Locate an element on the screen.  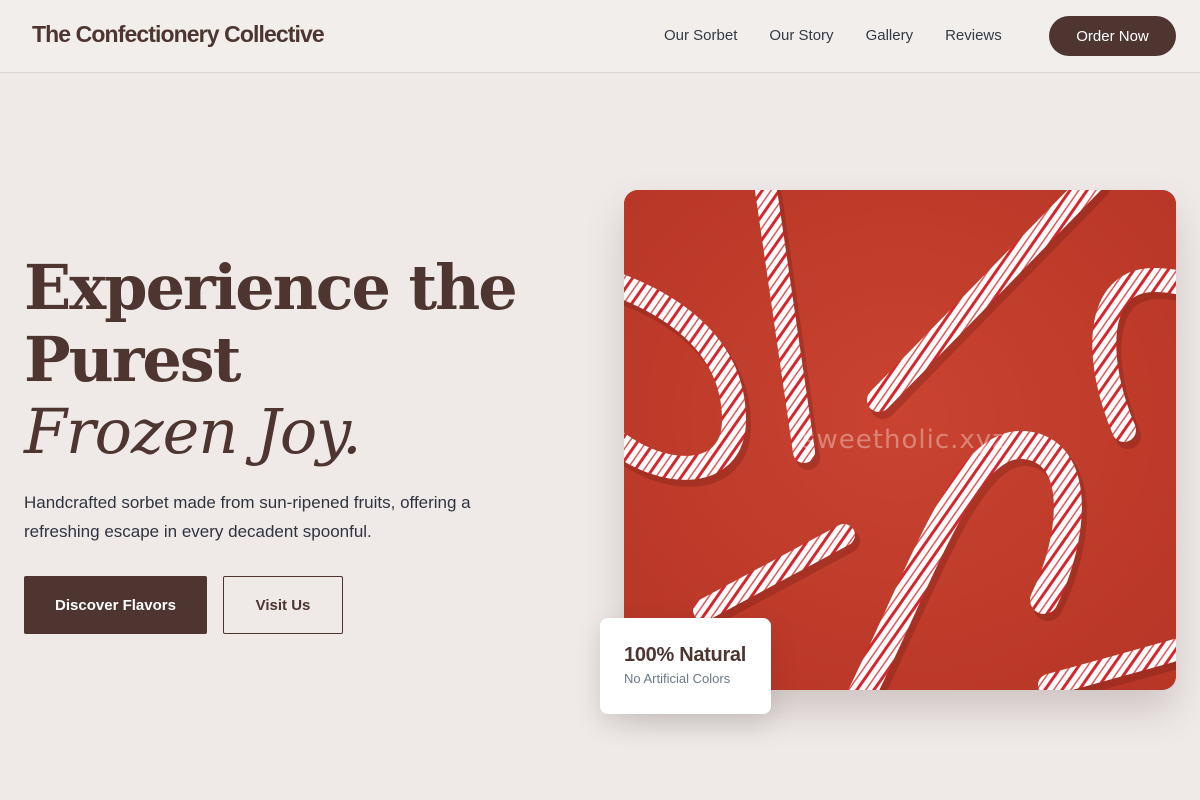
badge-subtitle: No Artificial Colors is located at coordinates (677, 678).